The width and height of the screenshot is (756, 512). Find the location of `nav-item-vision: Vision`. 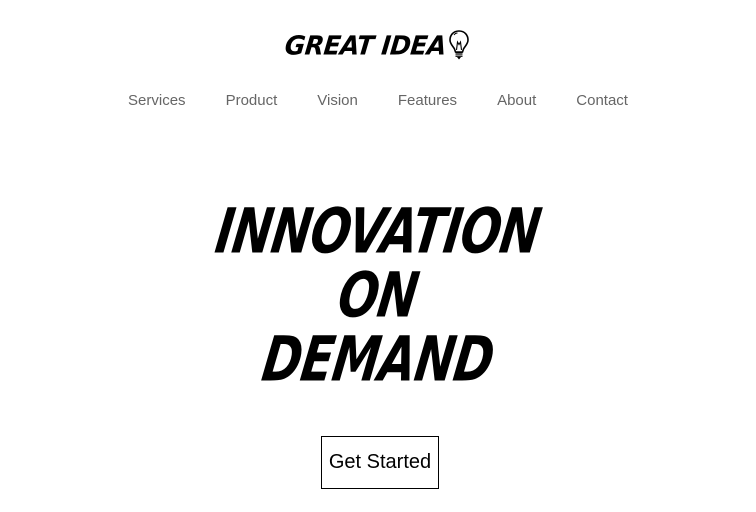

nav-item-vision: Vision is located at coordinates (337, 101).